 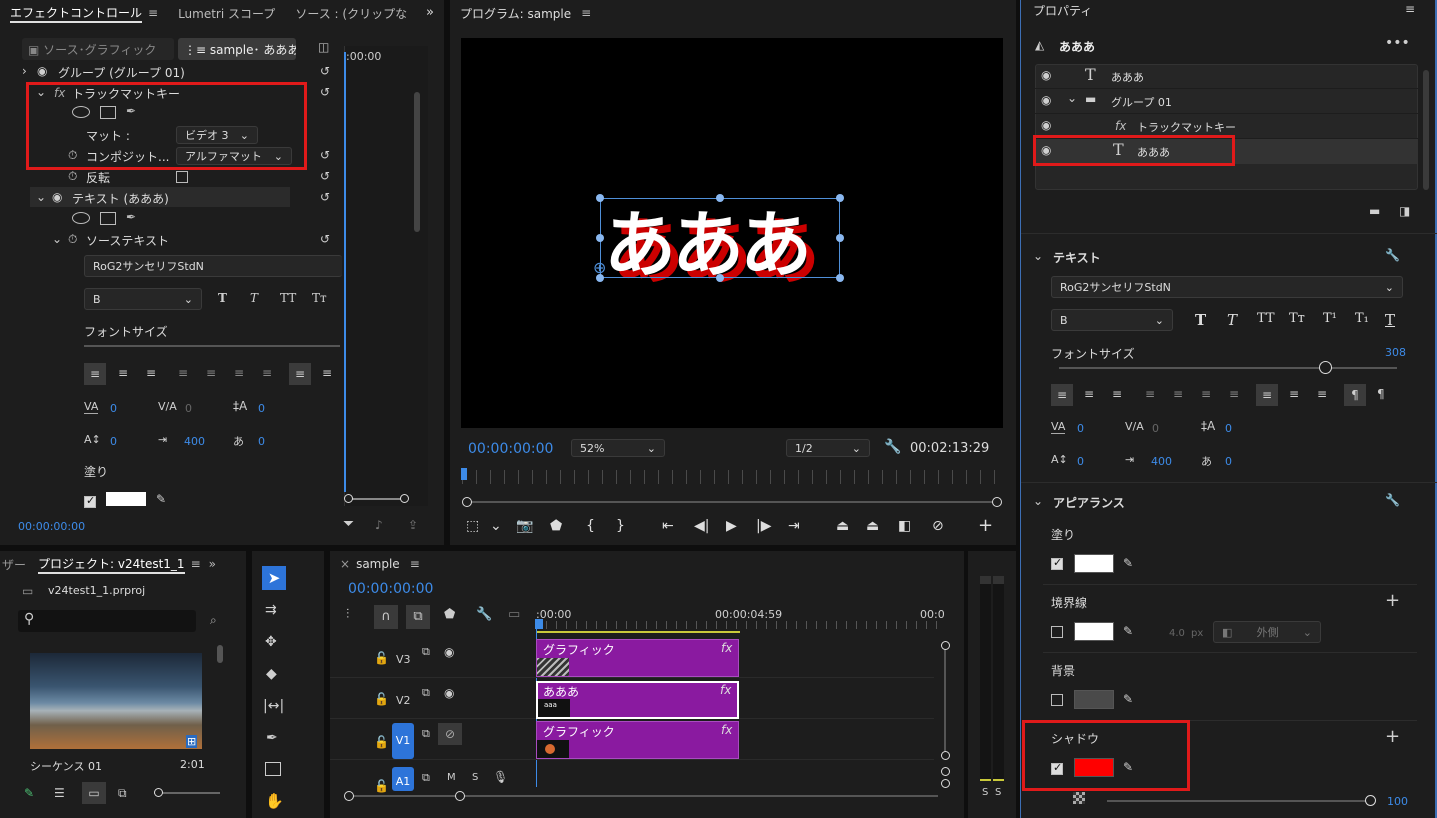 What do you see at coordinates (731, 526) in the screenshot?
I see `play-icon: ▶` at bounding box center [731, 526].